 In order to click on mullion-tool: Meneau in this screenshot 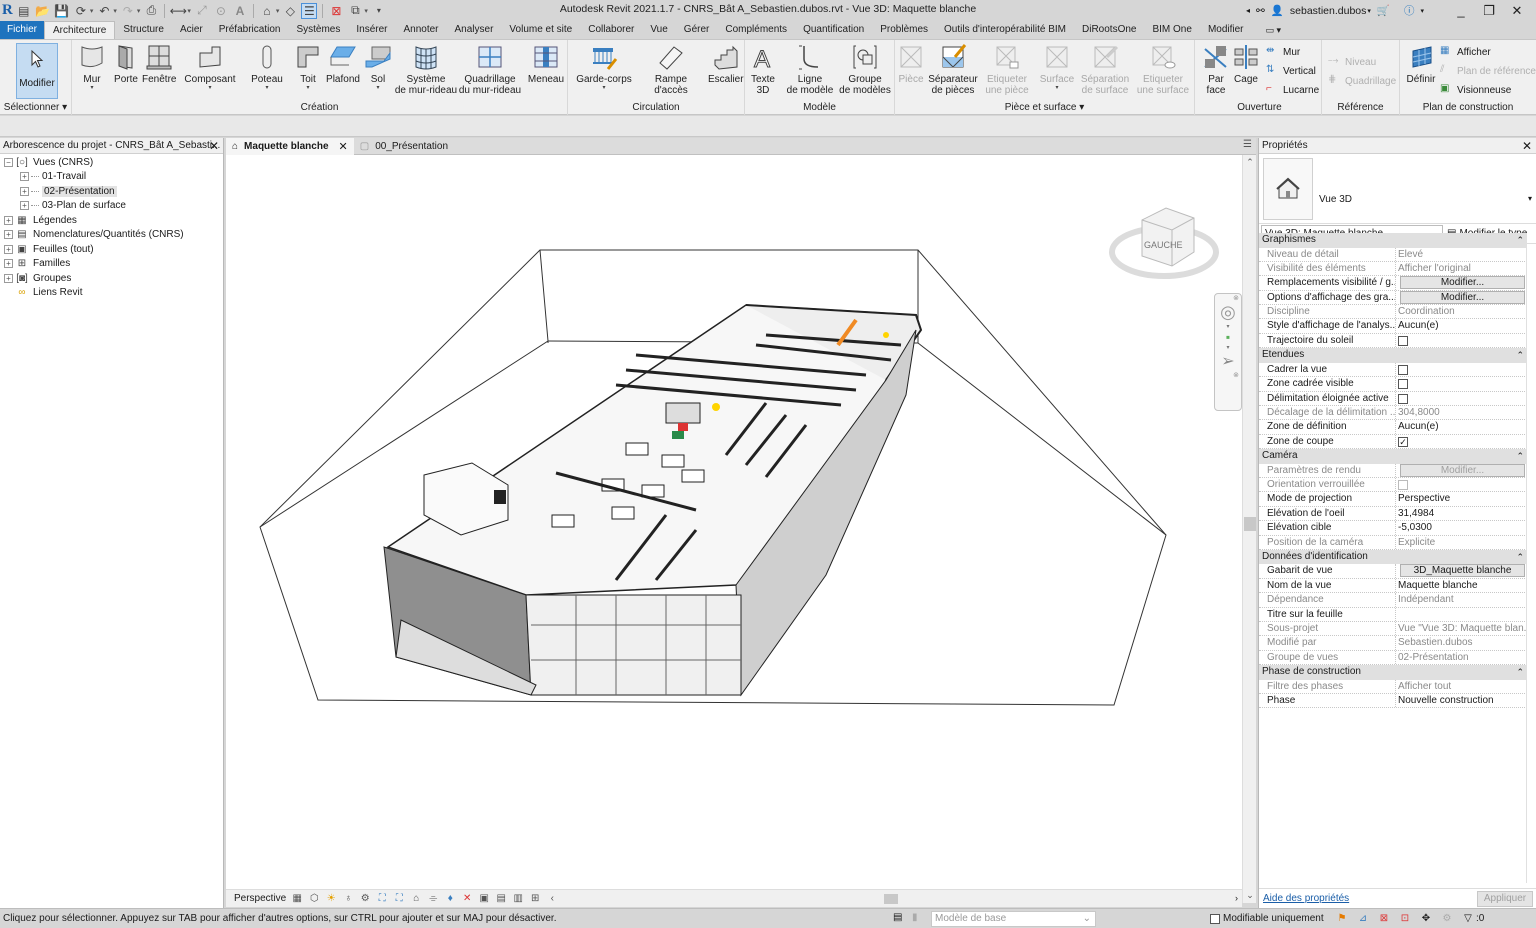, I will do `click(546, 64)`.